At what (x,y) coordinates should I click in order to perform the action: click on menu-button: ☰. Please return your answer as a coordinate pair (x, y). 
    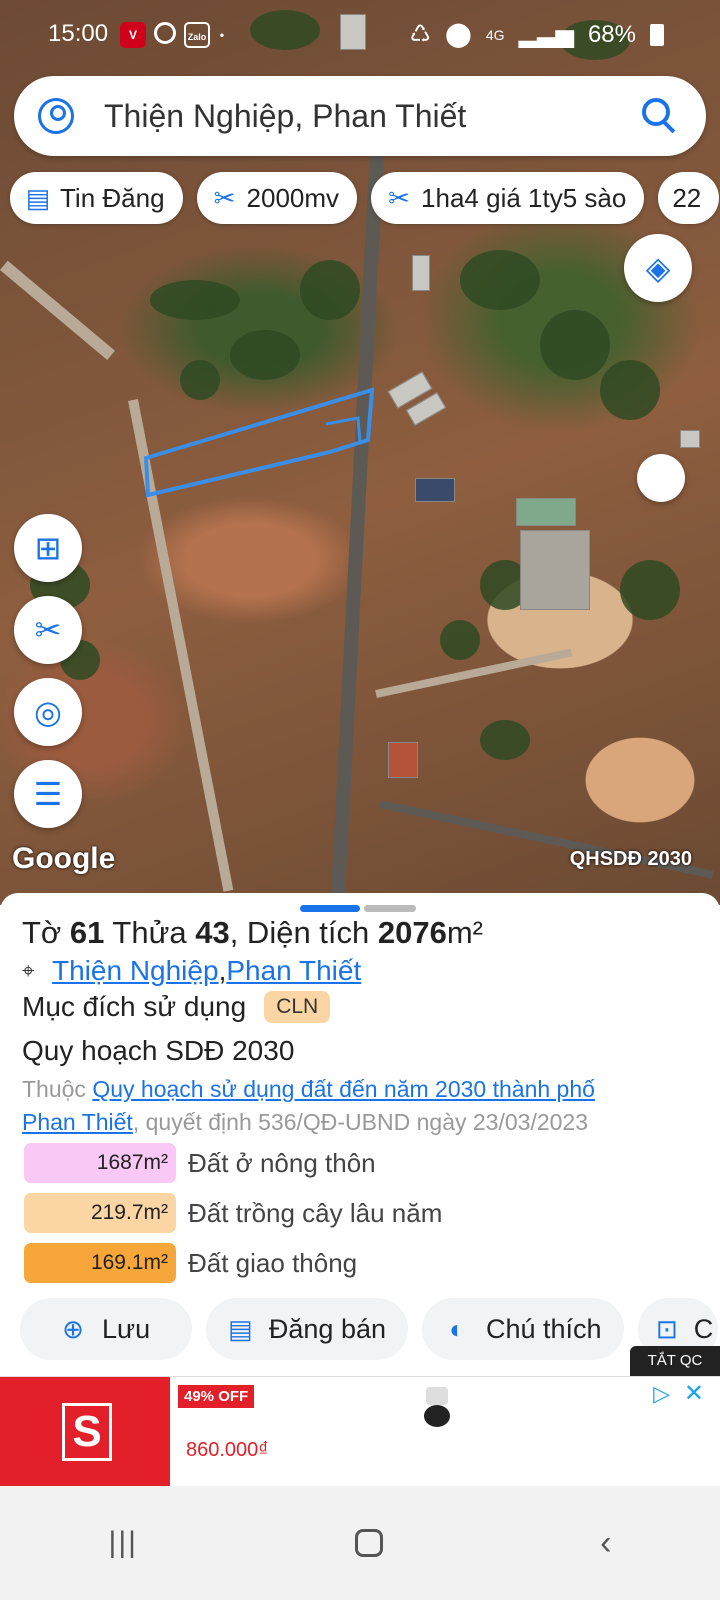
    Looking at the image, I should click on (48, 794).